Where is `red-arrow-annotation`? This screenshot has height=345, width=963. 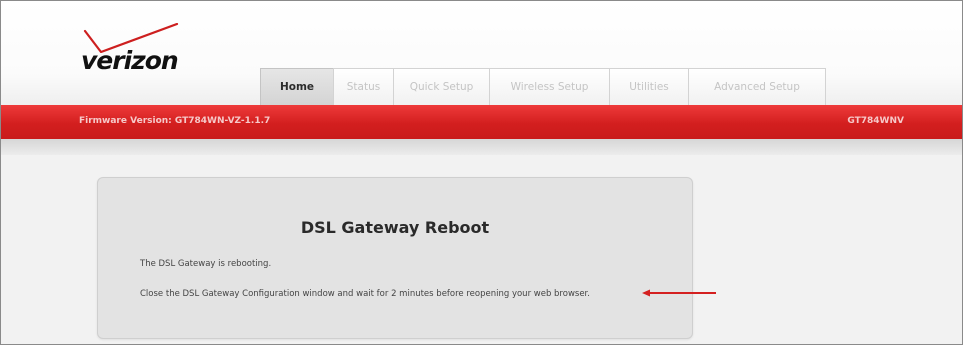
red-arrow-annotation is located at coordinates (679, 293).